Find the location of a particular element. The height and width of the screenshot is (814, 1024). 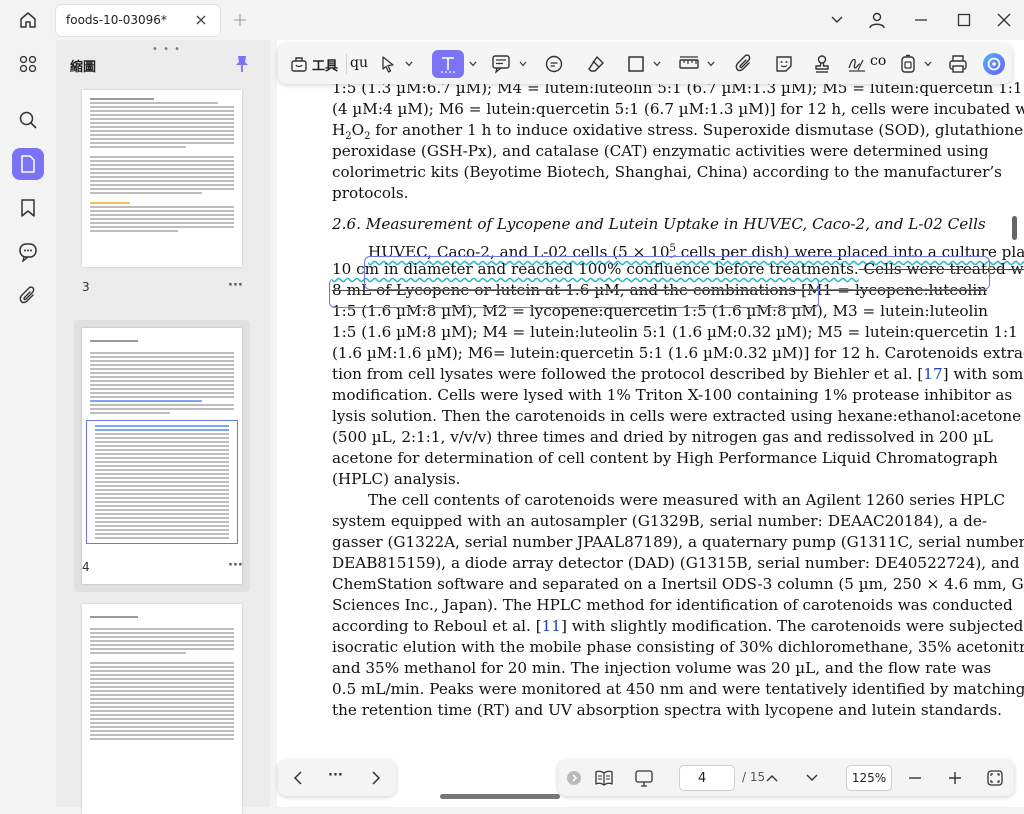

battery-icon is located at coordinates (908, 64).